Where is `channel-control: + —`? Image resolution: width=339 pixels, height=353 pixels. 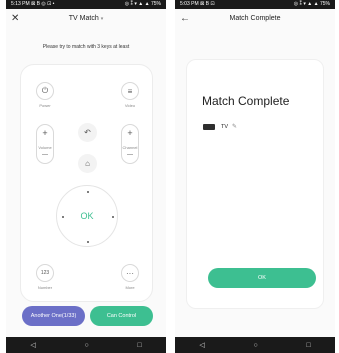 channel-control: + — is located at coordinates (130, 144).